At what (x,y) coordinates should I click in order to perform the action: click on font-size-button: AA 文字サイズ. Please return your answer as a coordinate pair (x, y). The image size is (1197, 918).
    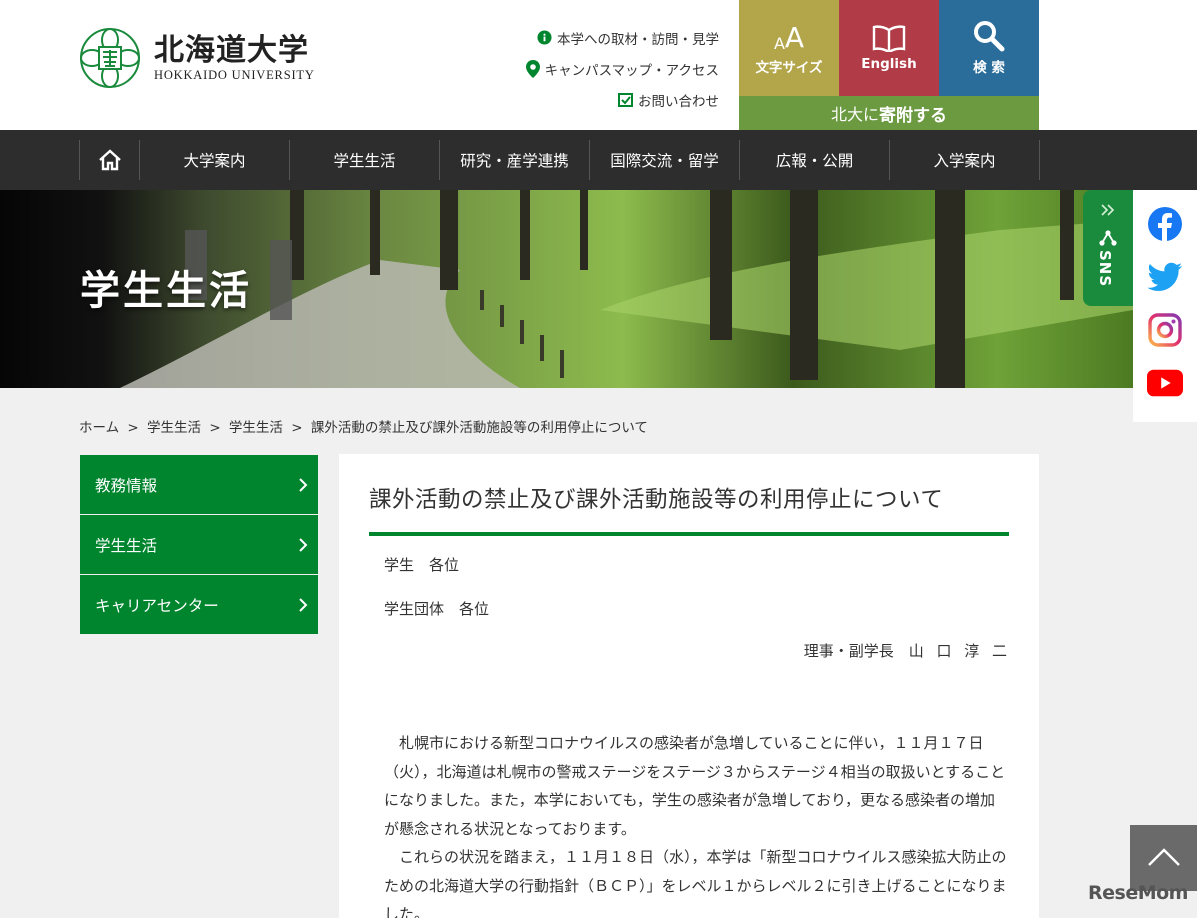
    Looking at the image, I should click on (789, 48).